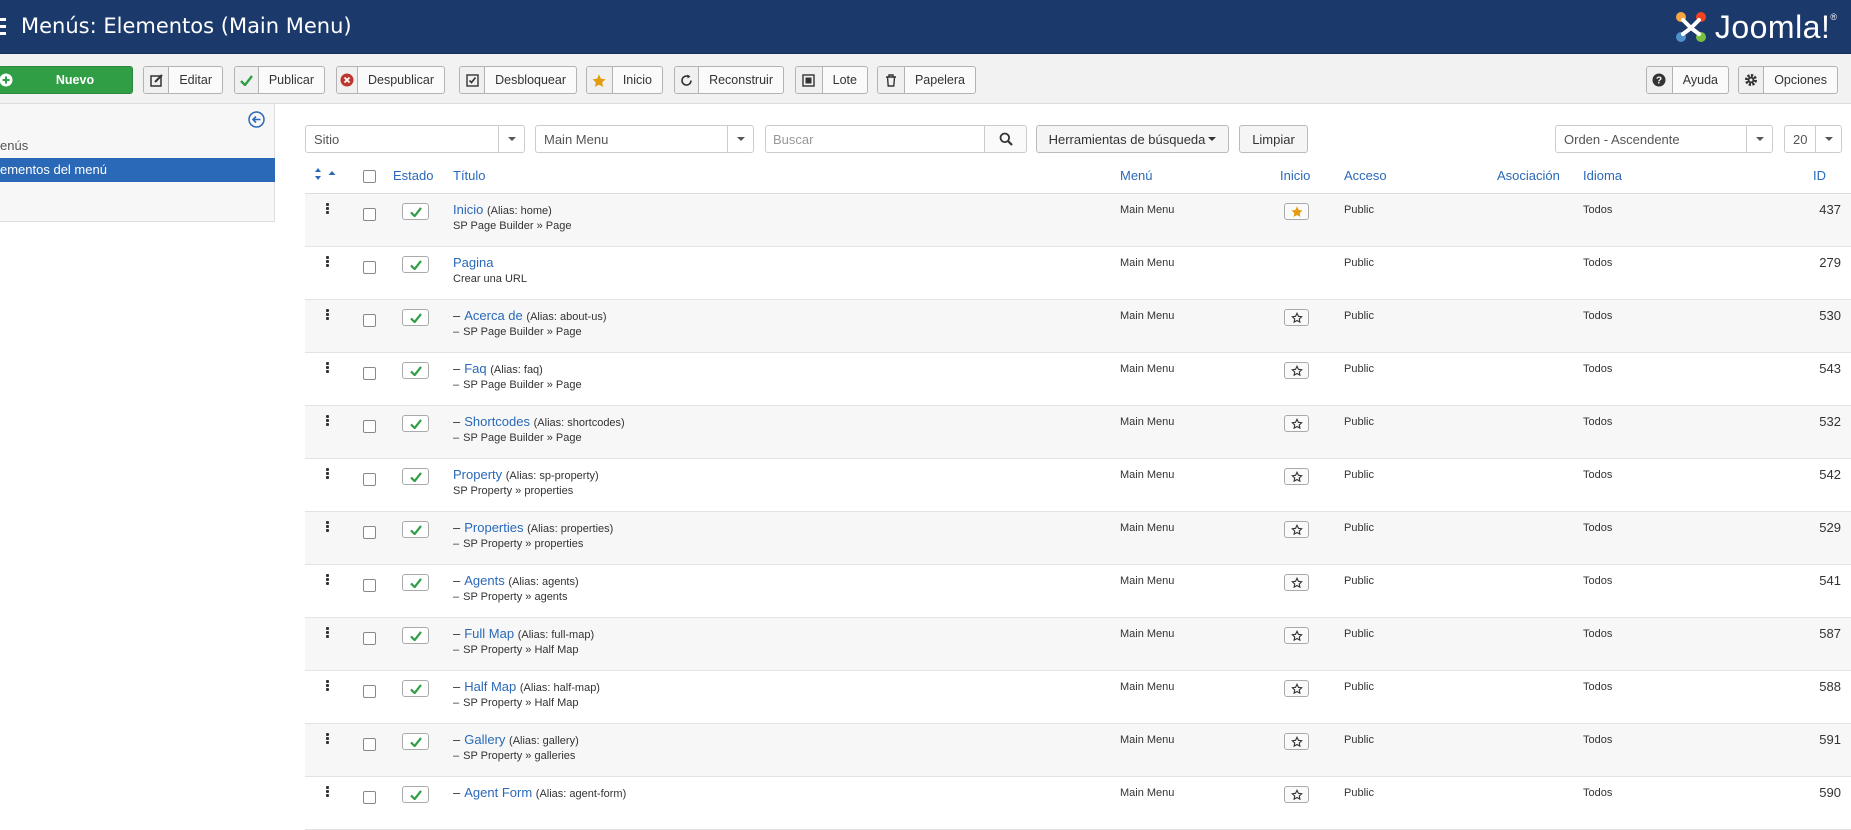 The width and height of the screenshot is (1851, 830). What do you see at coordinates (1295, 175) in the screenshot?
I see `column-home: Inicio` at bounding box center [1295, 175].